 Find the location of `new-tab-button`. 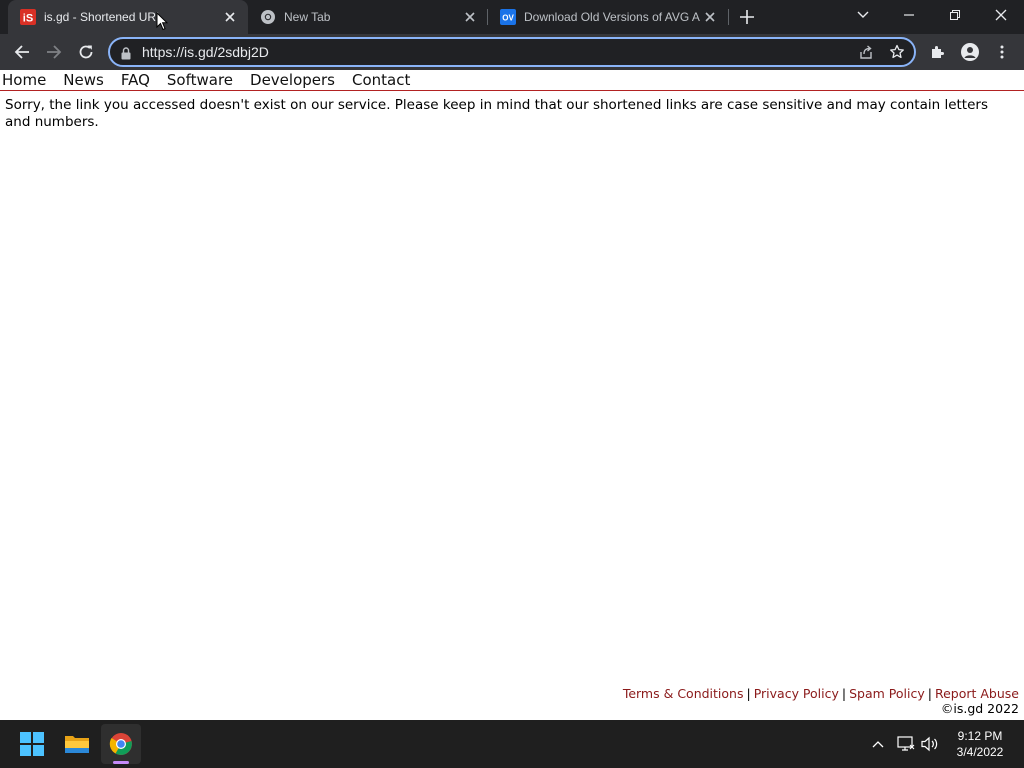

new-tab-button is located at coordinates (747, 17).